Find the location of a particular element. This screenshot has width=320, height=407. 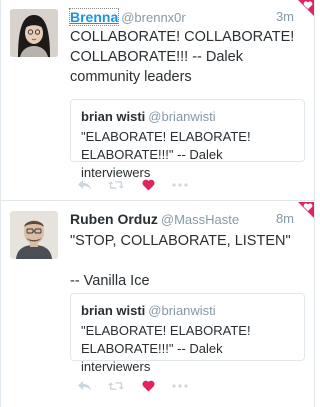

tweet-header: Brenna @brennx0r 3m is located at coordinates (187, 17).